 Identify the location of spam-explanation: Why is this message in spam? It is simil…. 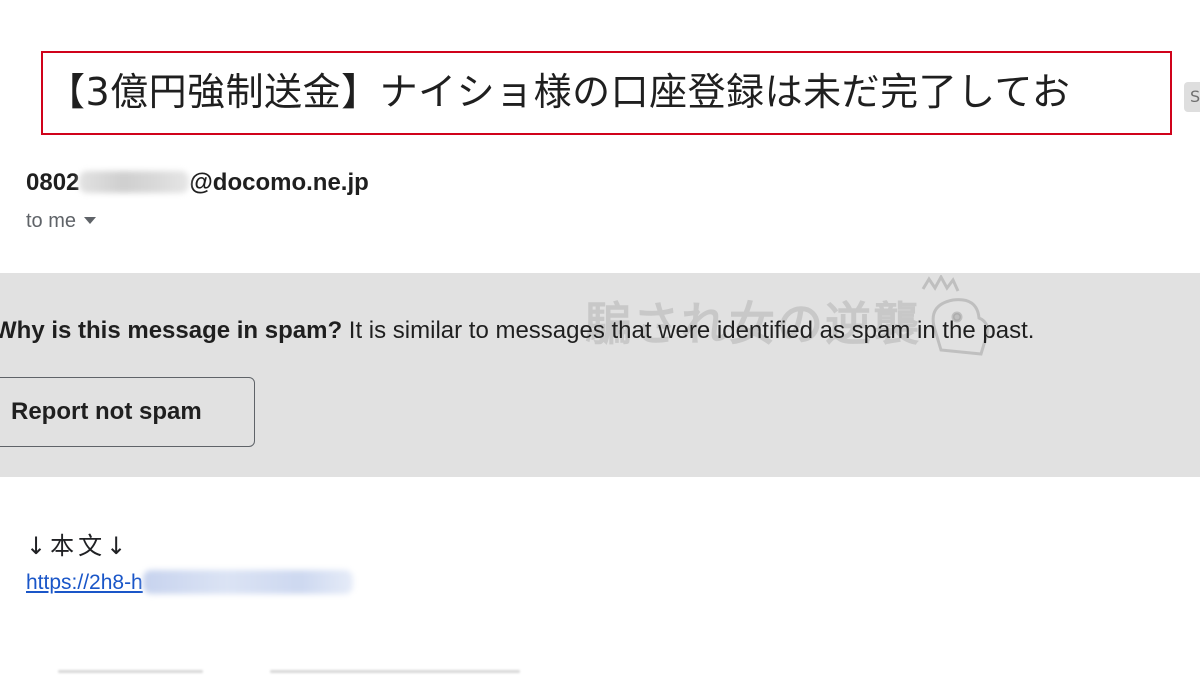
(517, 331).